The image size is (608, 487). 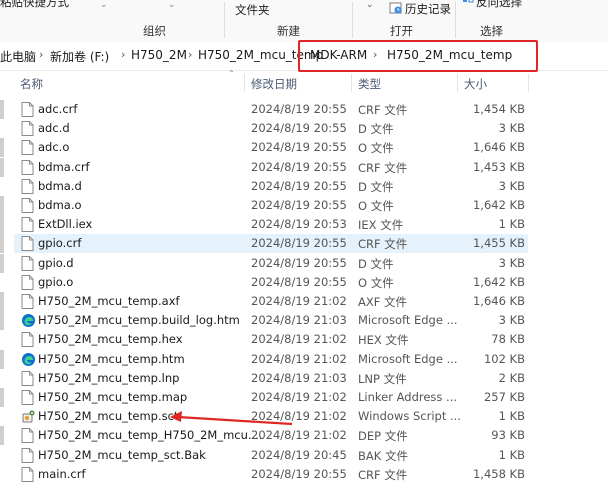 I want to click on red-arrow-annotation, so click(x=231, y=418).